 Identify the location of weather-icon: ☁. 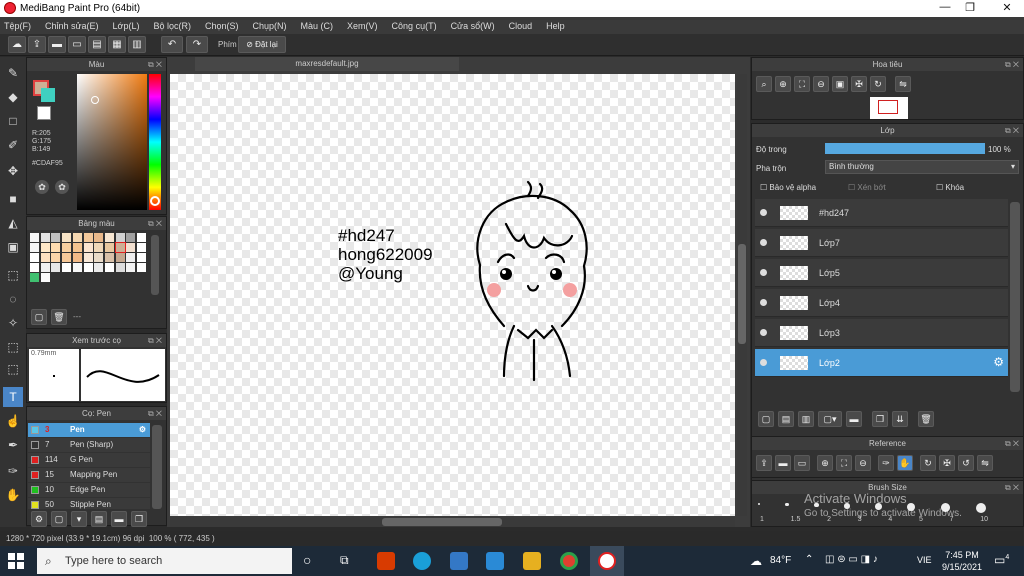
(756, 561).